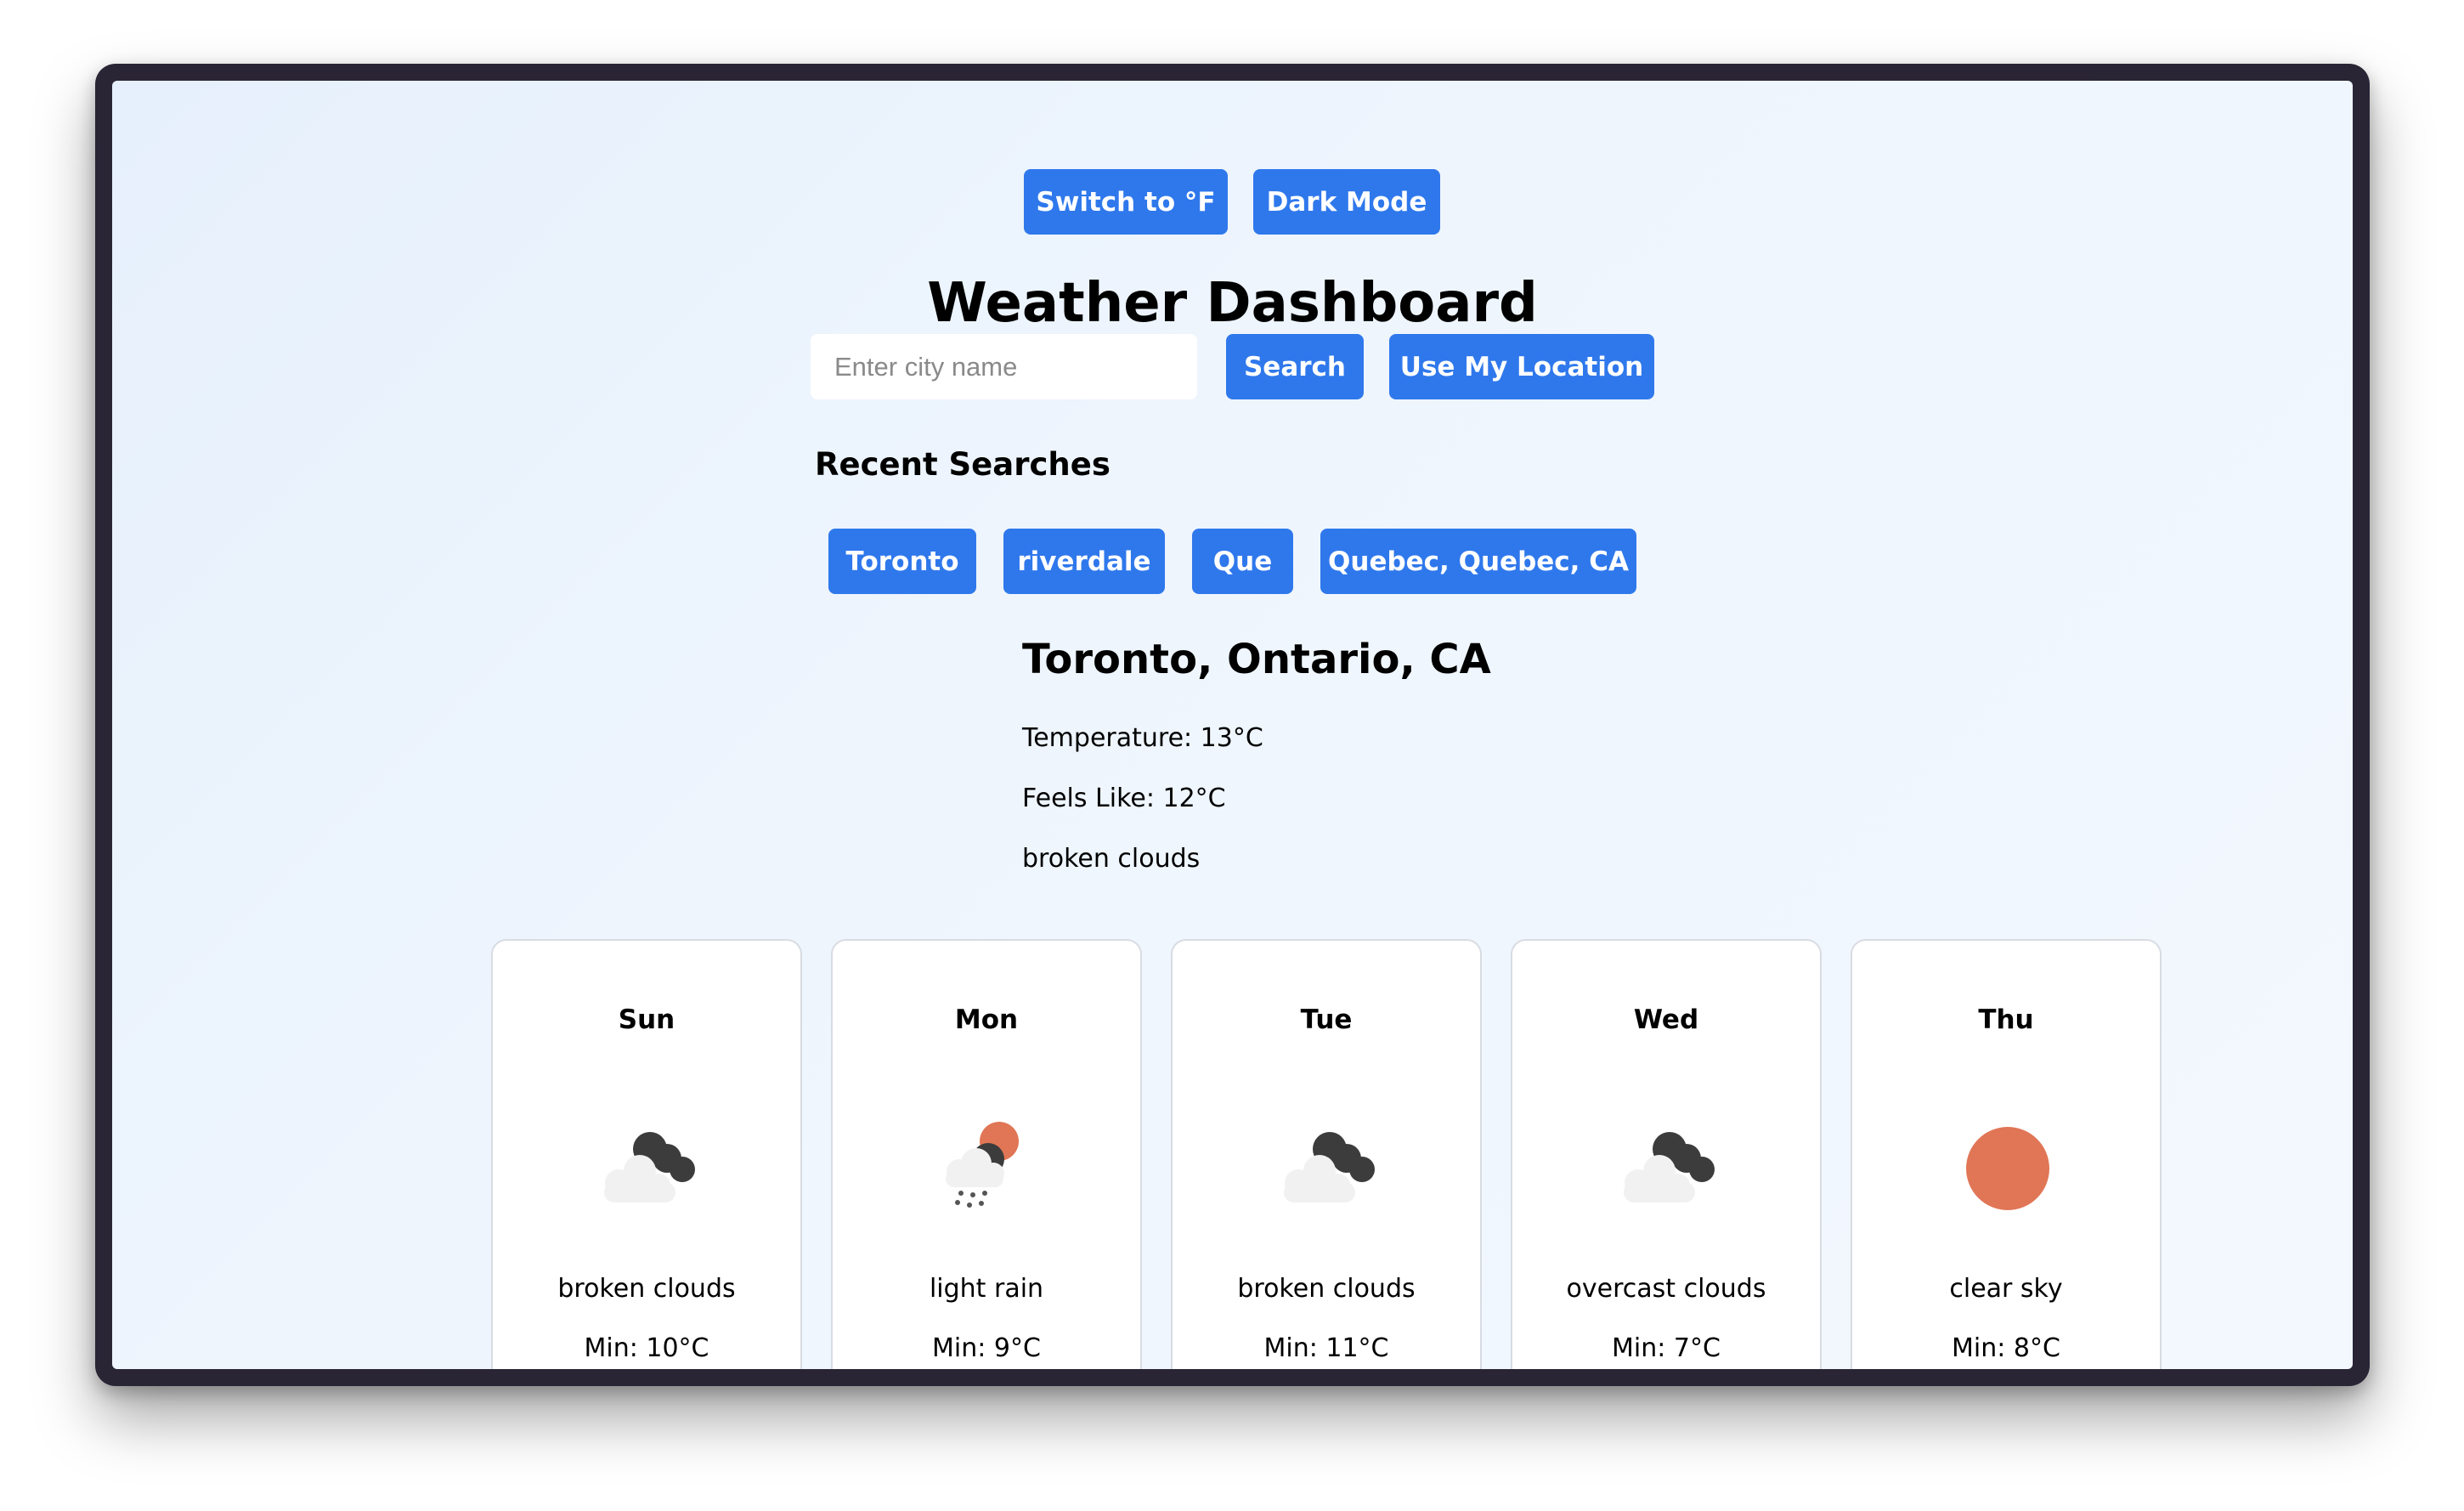  What do you see at coordinates (1232, 303) in the screenshot?
I see `page-title: Weather Dashboard` at bounding box center [1232, 303].